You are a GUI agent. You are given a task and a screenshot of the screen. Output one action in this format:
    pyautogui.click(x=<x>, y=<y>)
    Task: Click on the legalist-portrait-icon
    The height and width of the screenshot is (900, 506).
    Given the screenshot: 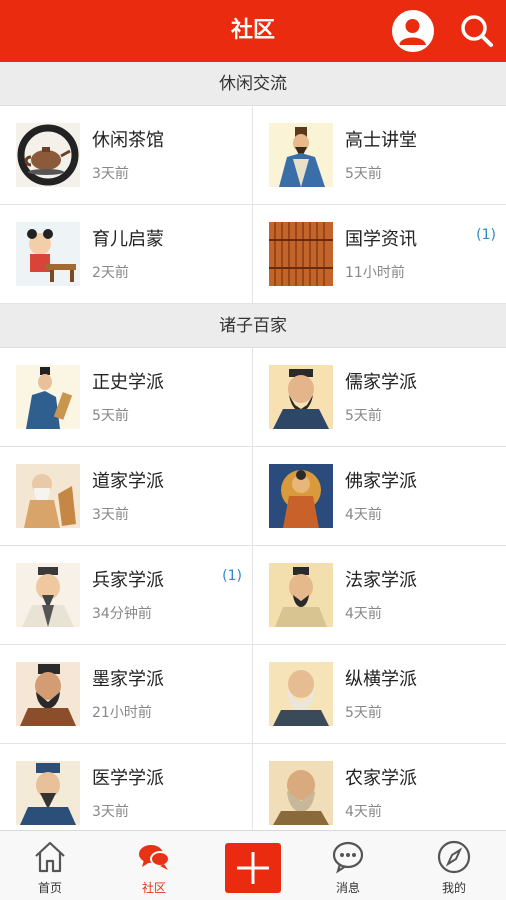 What is the action you would take?
    pyautogui.click(x=301, y=595)
    